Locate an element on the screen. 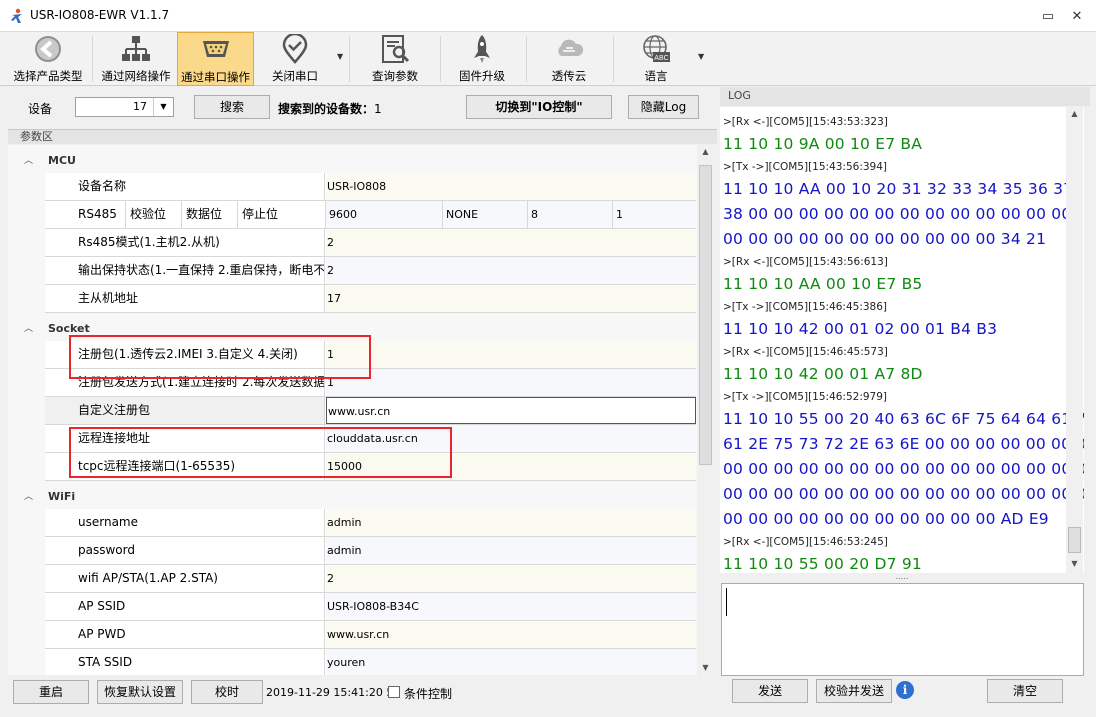 The width and height of the screenshot is (1096, 717). info-icon: i is located at coordinates (905, 690).